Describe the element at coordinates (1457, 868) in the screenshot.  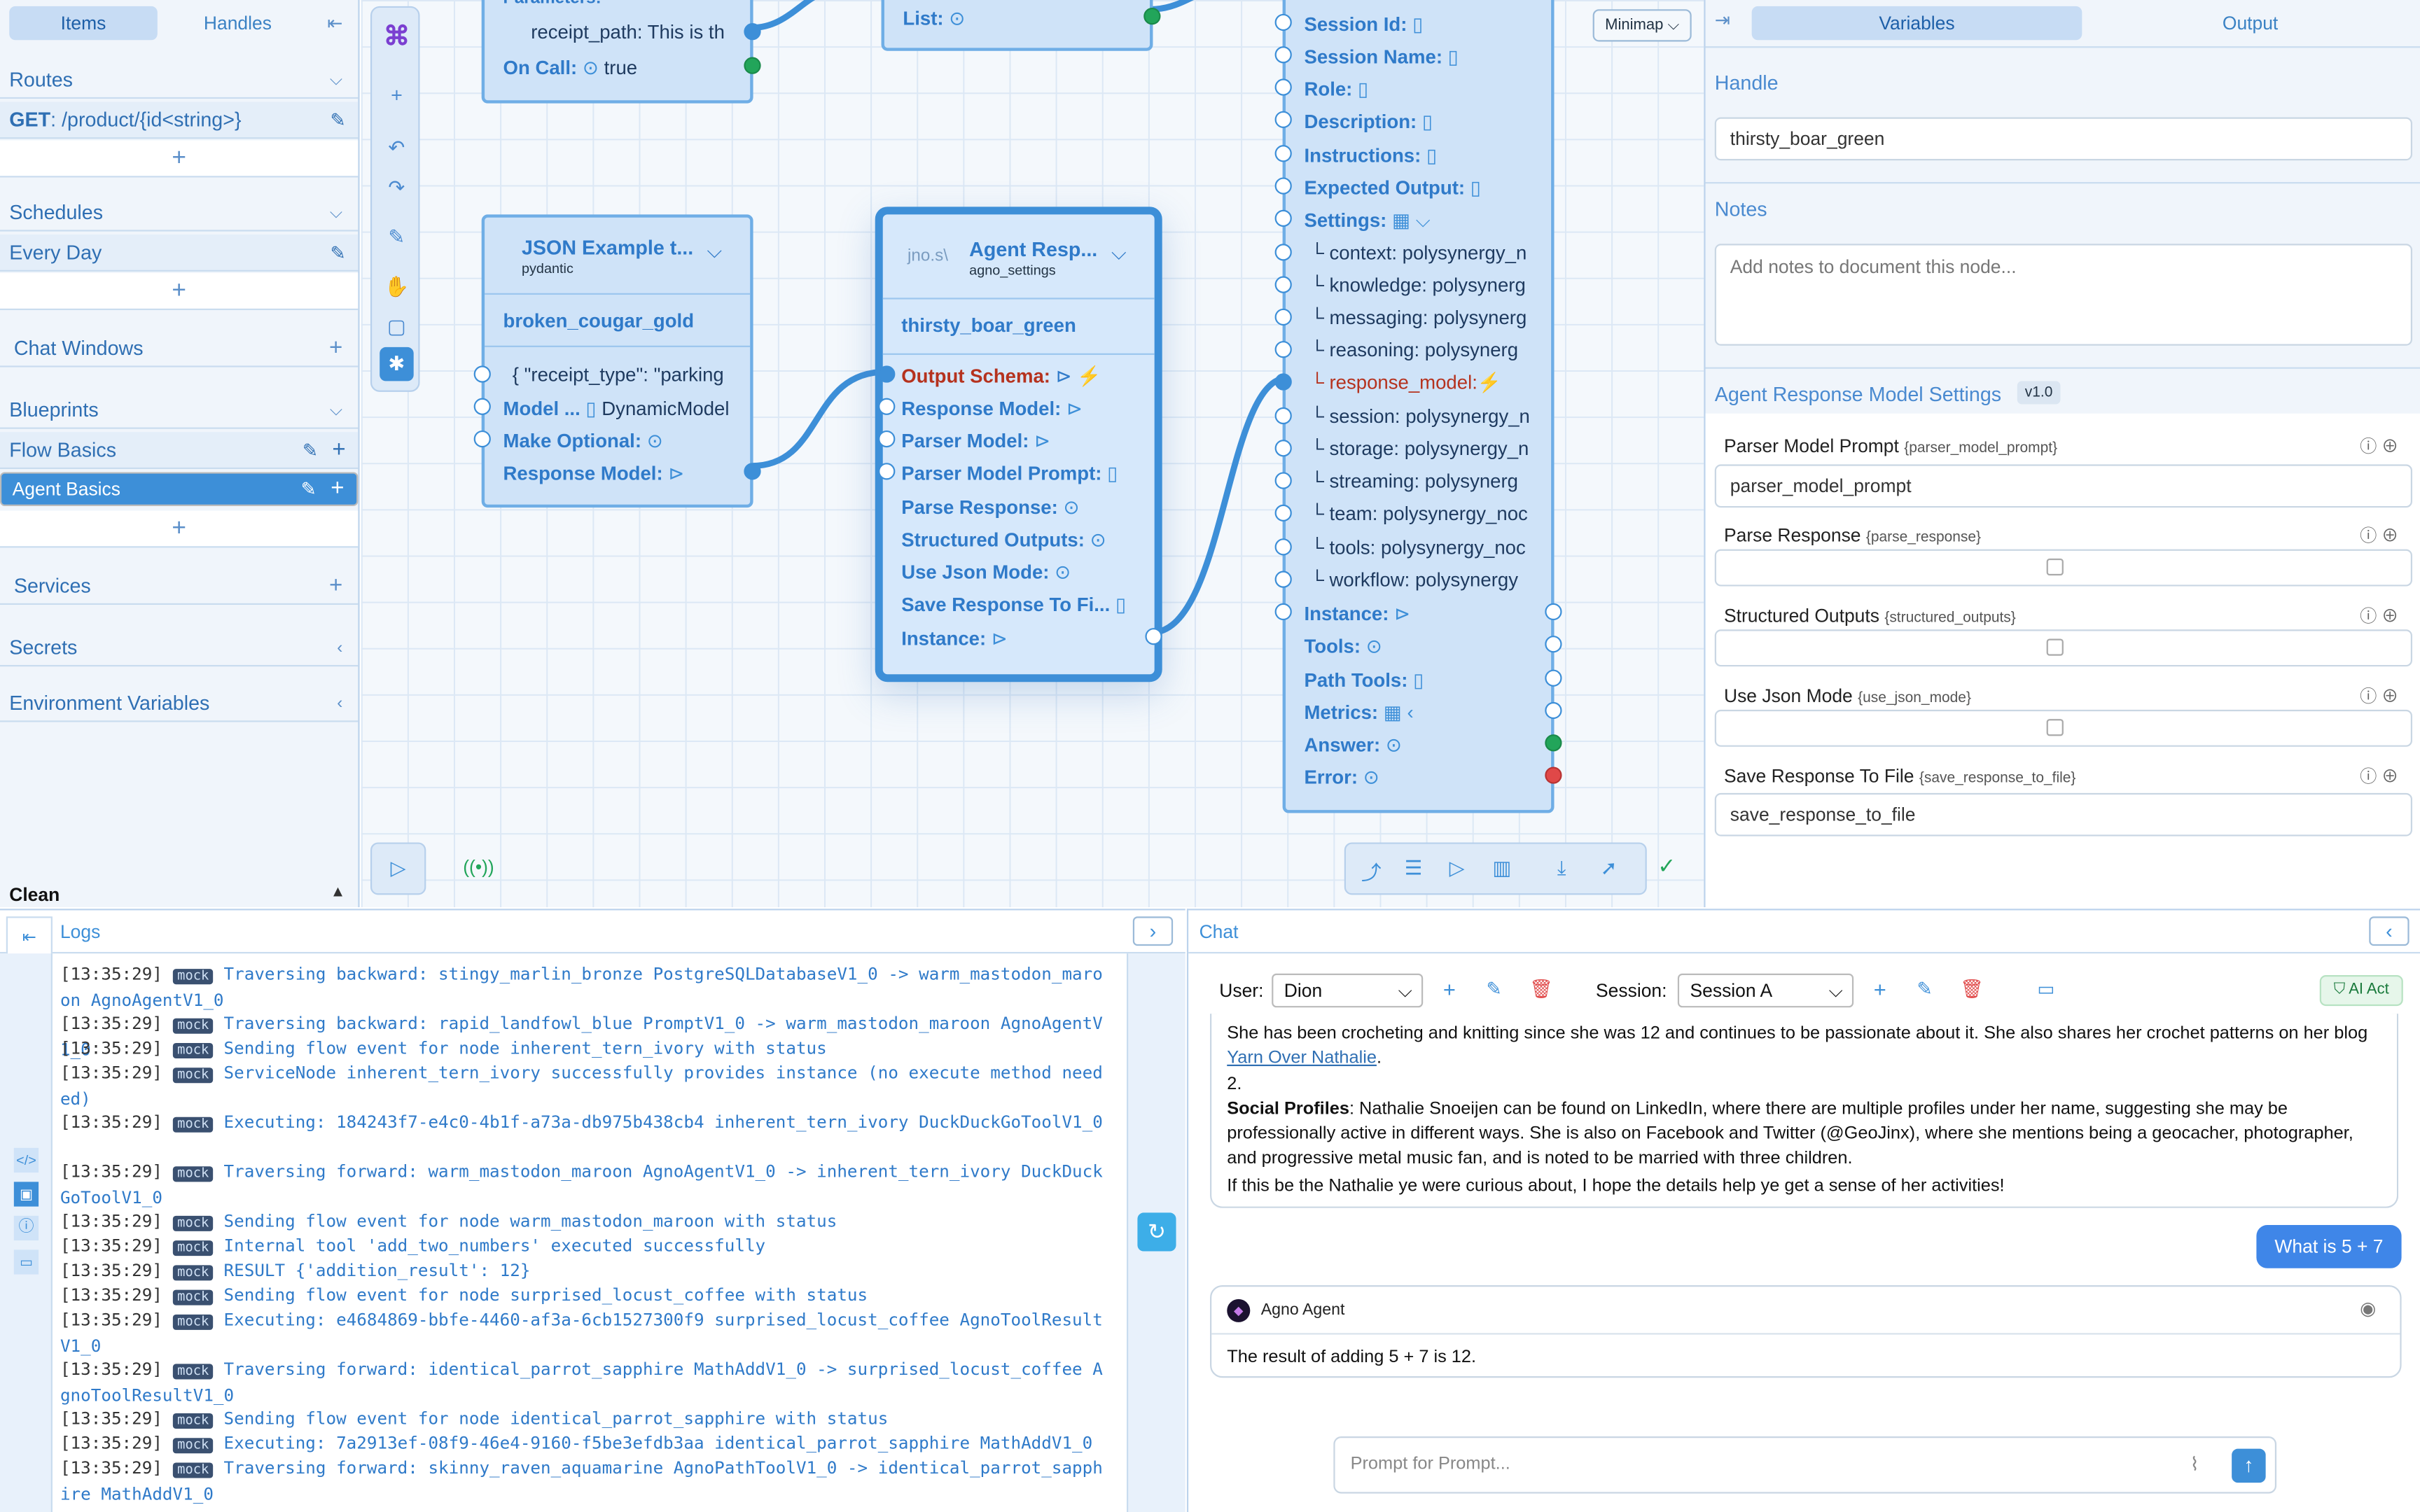
I see `play-icon: ▷` at that location.